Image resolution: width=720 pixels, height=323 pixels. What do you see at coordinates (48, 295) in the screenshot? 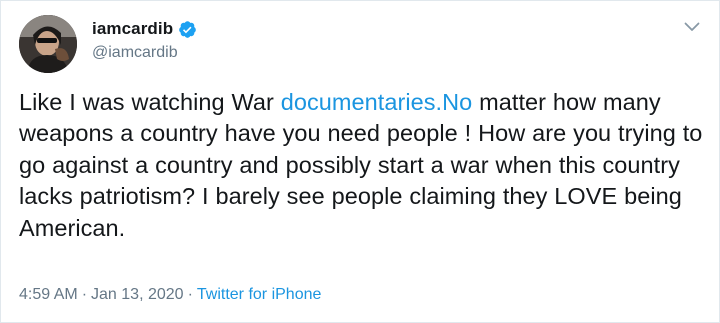
I see `tweet-time: 4:59 AM` at bounding box center [48, 295].